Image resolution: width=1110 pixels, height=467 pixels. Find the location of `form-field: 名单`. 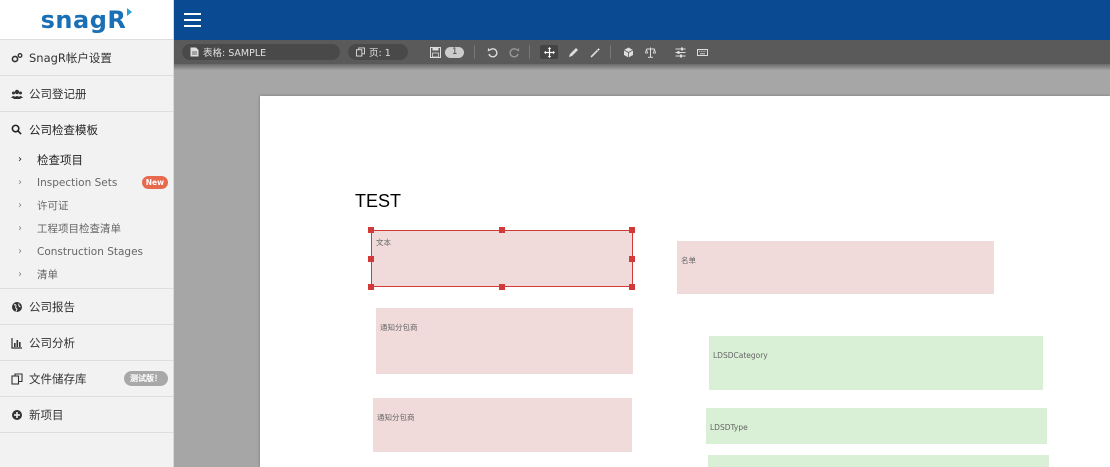

form-field: 名单 is located at coordinates (835, 267).